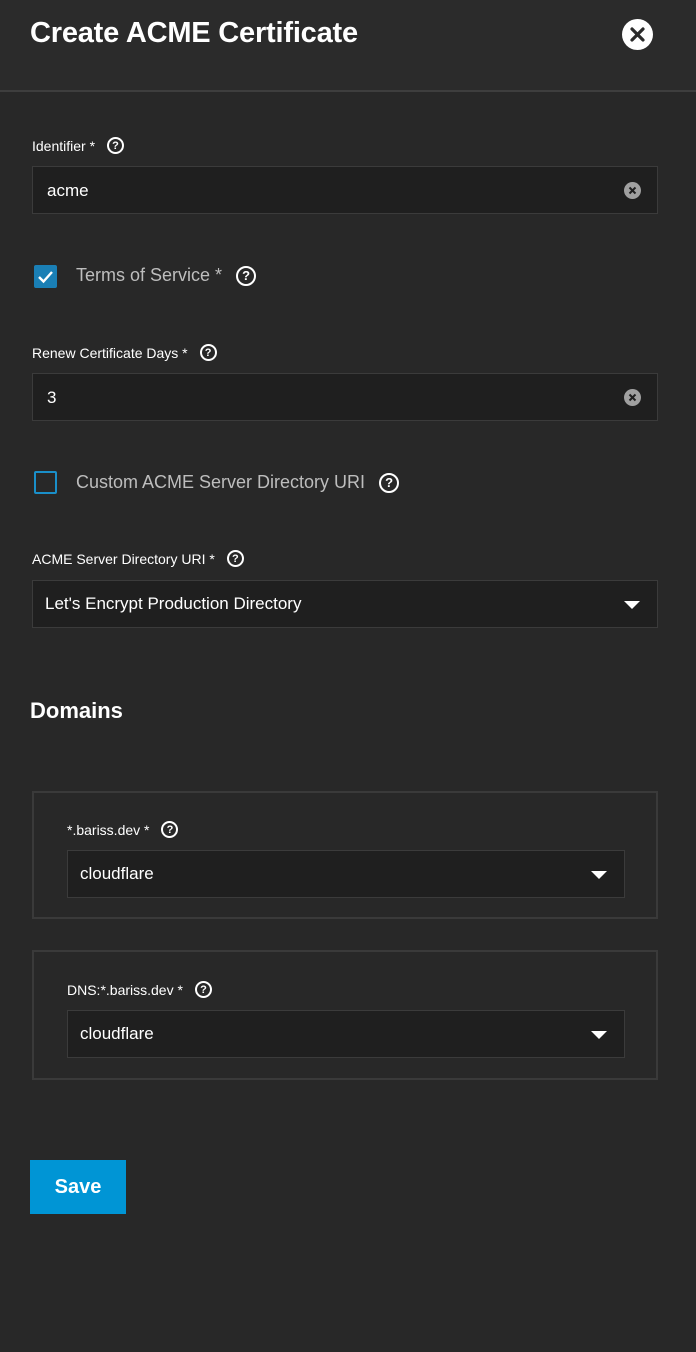  I want to click on domain-label: DNS:*.bariss.dev * ?, so click(139, 989).